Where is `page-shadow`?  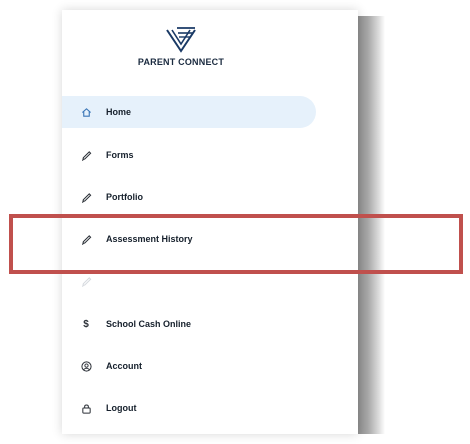 page-shadow is located at coordinates (371, 225).